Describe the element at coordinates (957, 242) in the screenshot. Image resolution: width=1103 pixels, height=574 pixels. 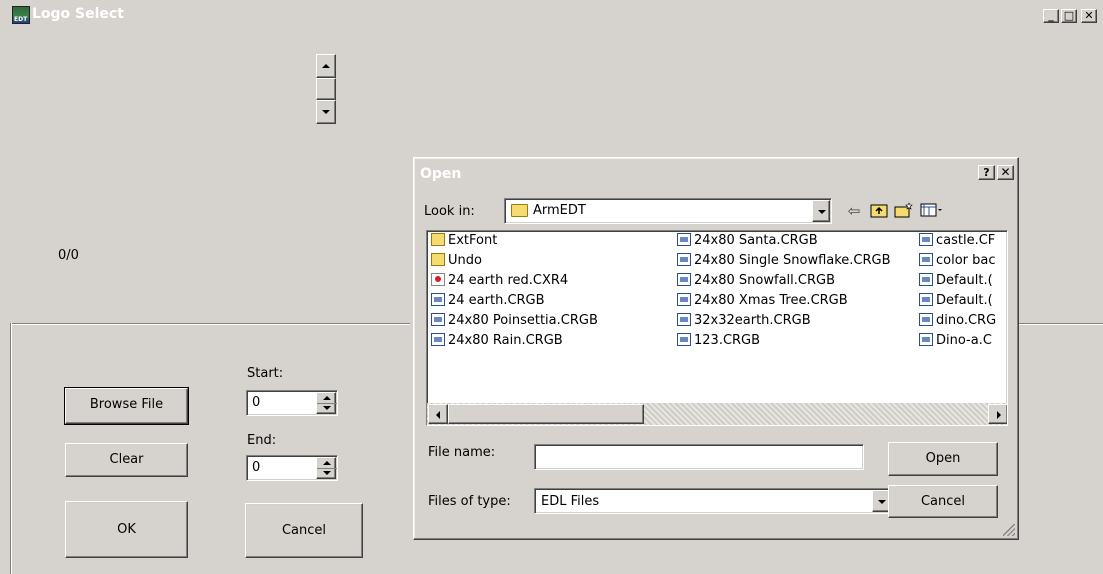
I see `file-list-item: castle.CF` at that location.